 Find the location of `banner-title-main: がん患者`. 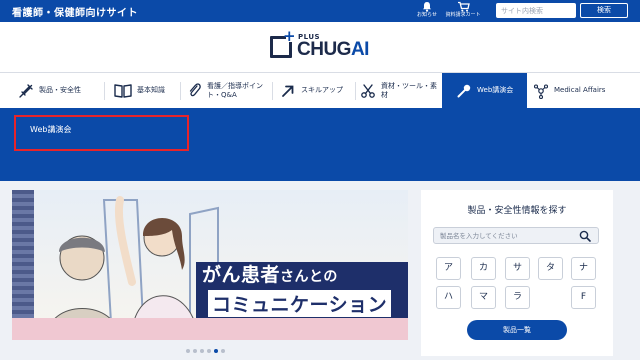

banner-title-main: がん患者 is located at coordinates (241, 275).